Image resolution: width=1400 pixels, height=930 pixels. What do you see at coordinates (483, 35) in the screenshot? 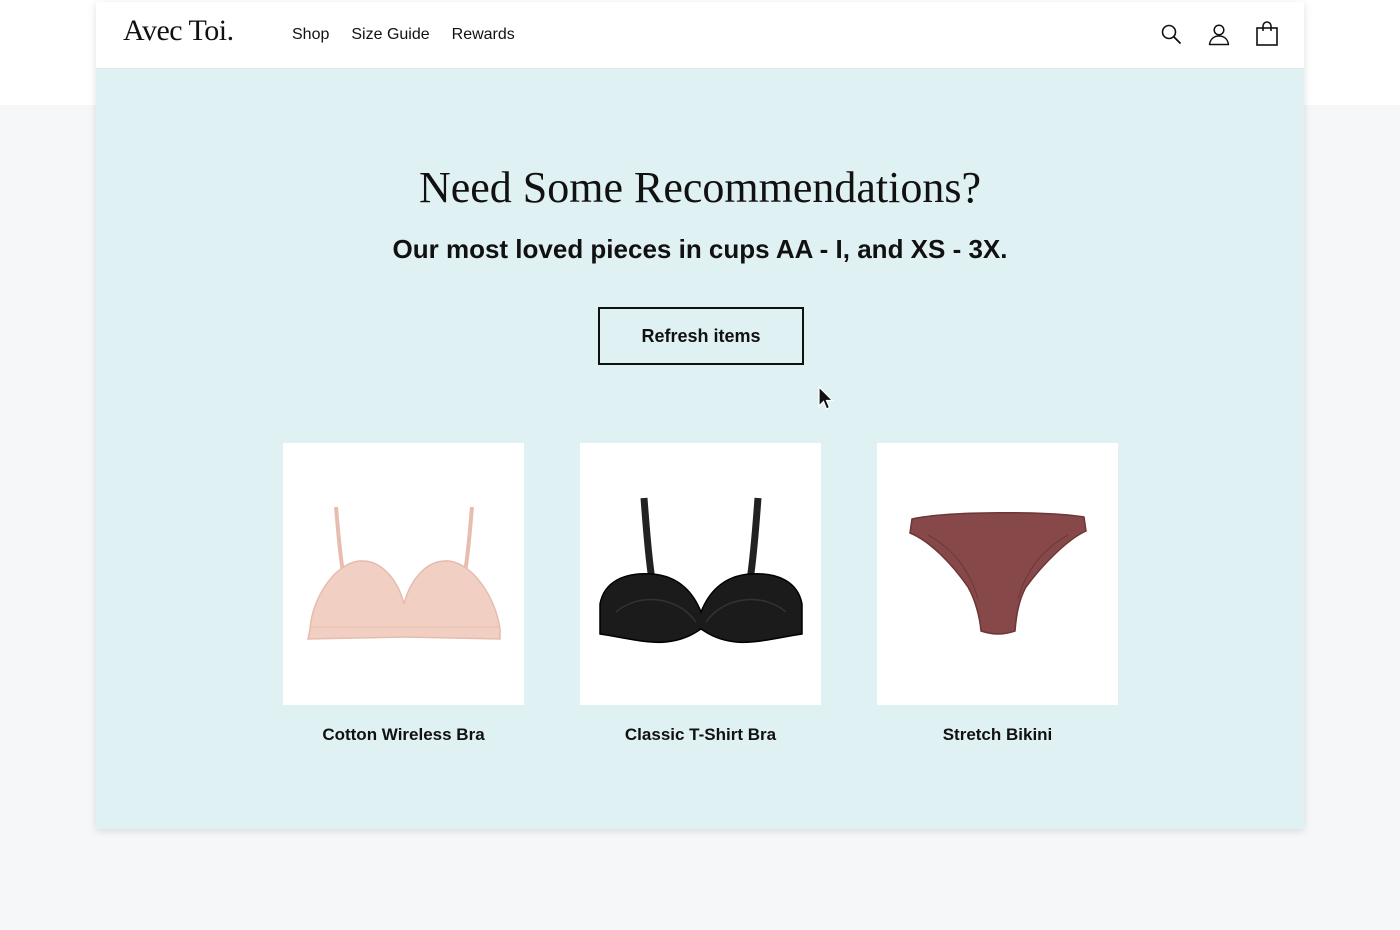
I see `nav-rewards: Rewards` at bounding box center [483, 35].